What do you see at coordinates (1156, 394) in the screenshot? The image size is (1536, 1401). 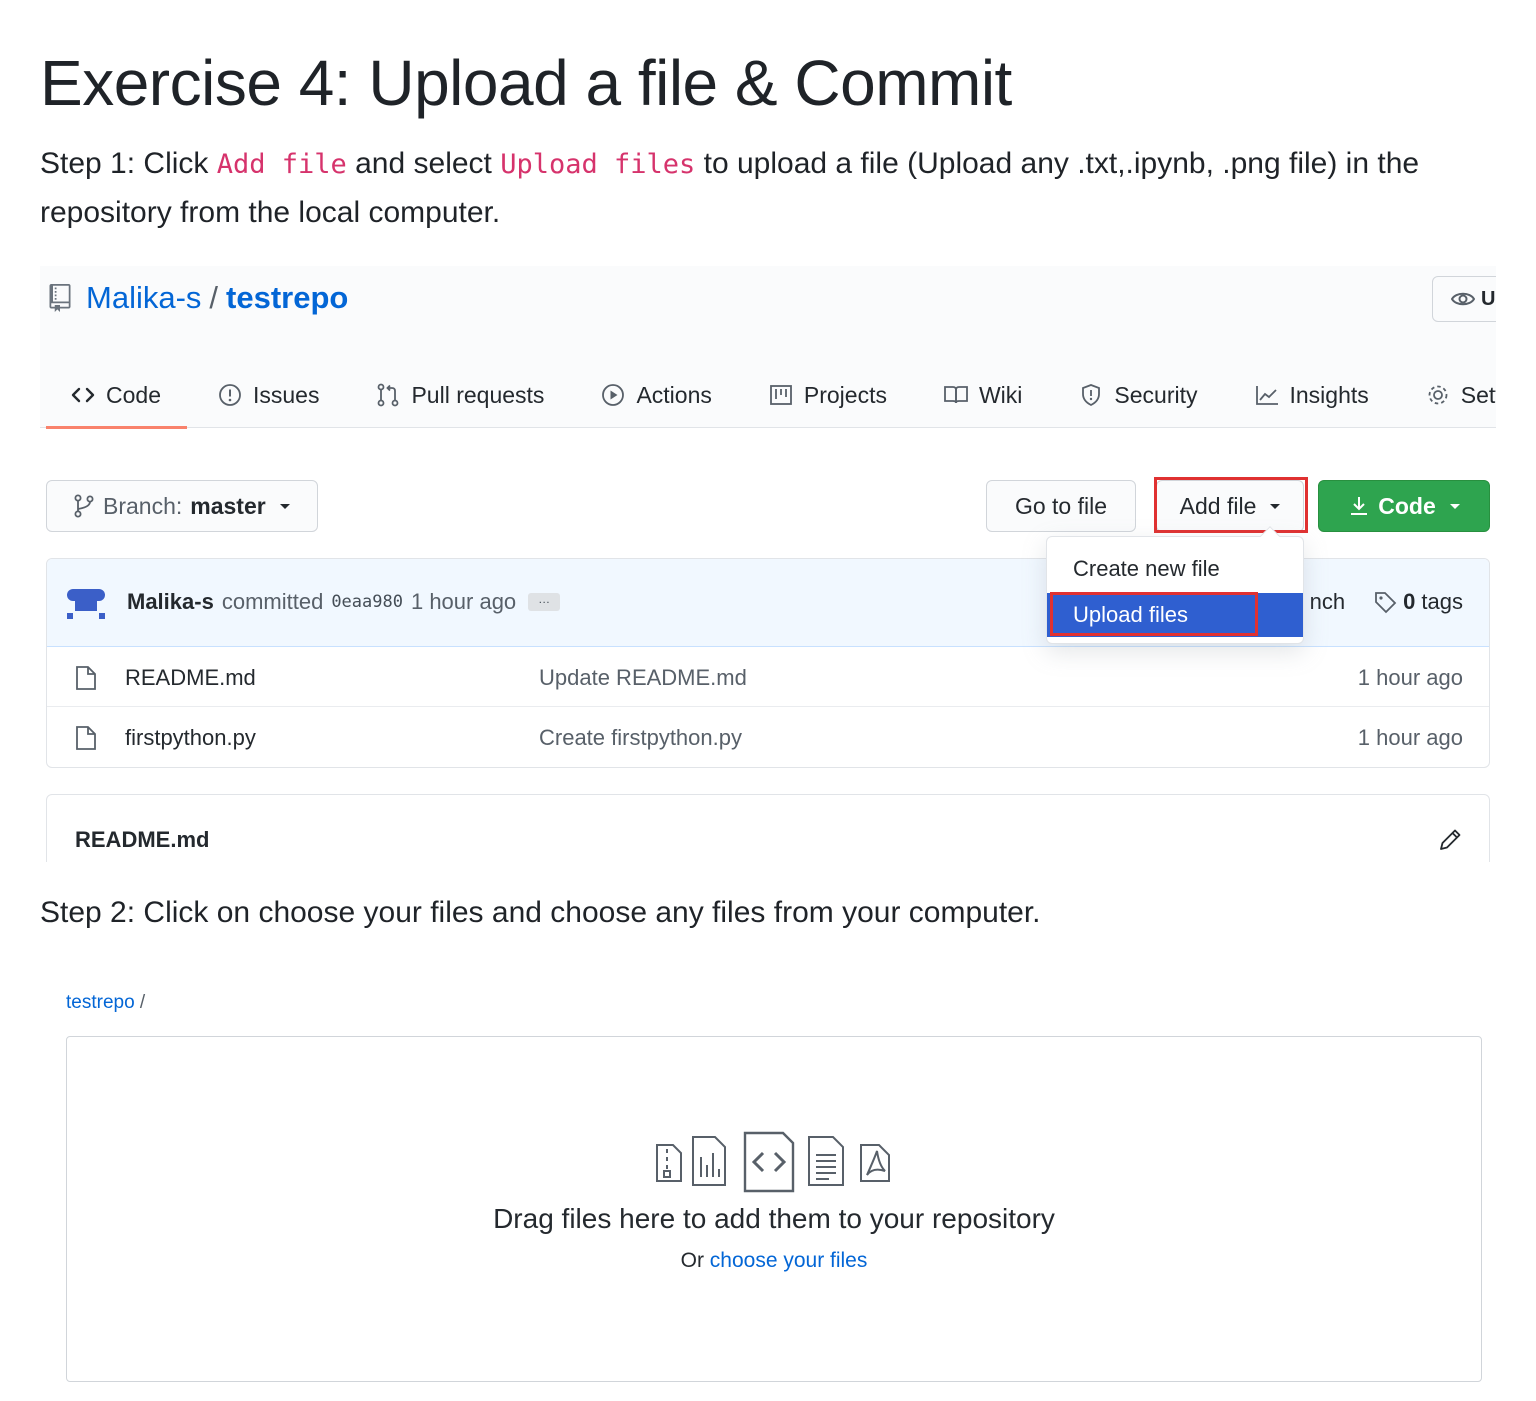 I see `tab-security-label: Security` at bounding box center [1156, 394].